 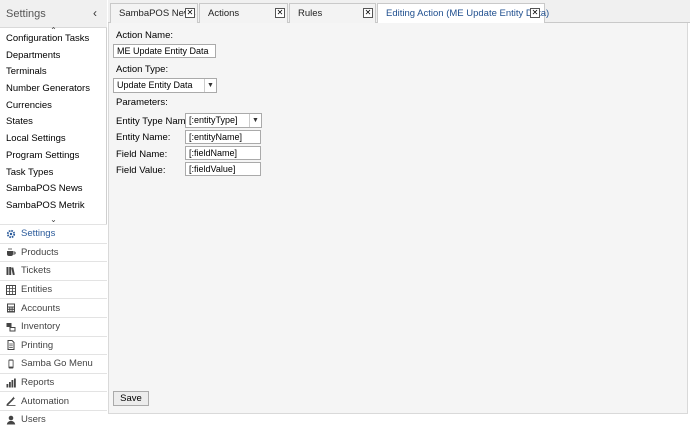 What do you see at coordinates (11, 234) in the screenshot?
I see `gear-icon` at bounding box center [11, 234].